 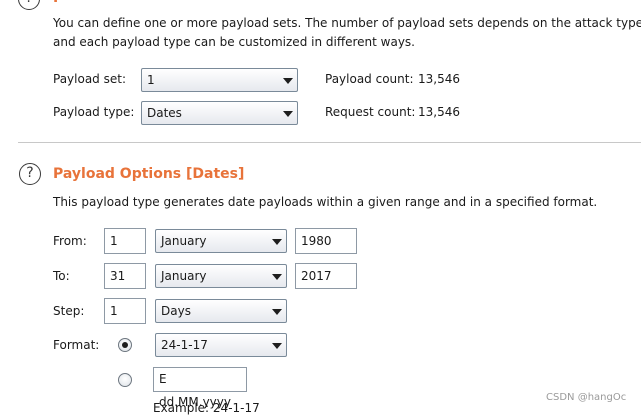 What do you see at coordinates (370, 112) in the screenshot?
I see `request-count-label: Request count:` at bounding box center [370, 112].